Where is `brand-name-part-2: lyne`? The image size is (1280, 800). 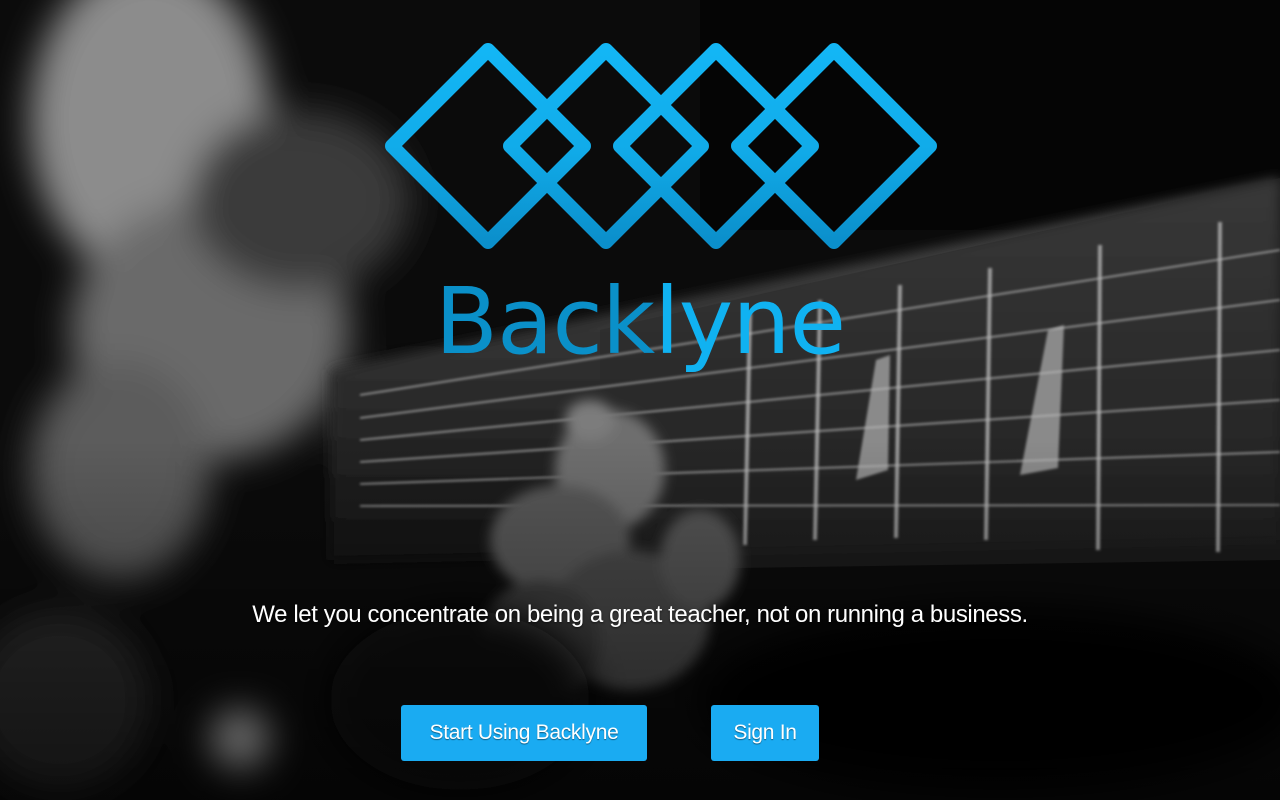 brand-name-part-2: lyne is located at coordinates (750, 321).